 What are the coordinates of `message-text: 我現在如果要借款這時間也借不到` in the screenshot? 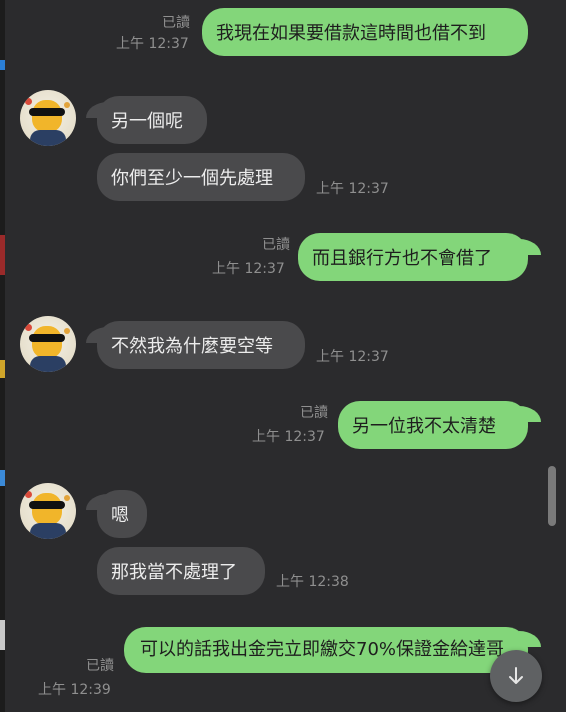 It's located at (351, 33).